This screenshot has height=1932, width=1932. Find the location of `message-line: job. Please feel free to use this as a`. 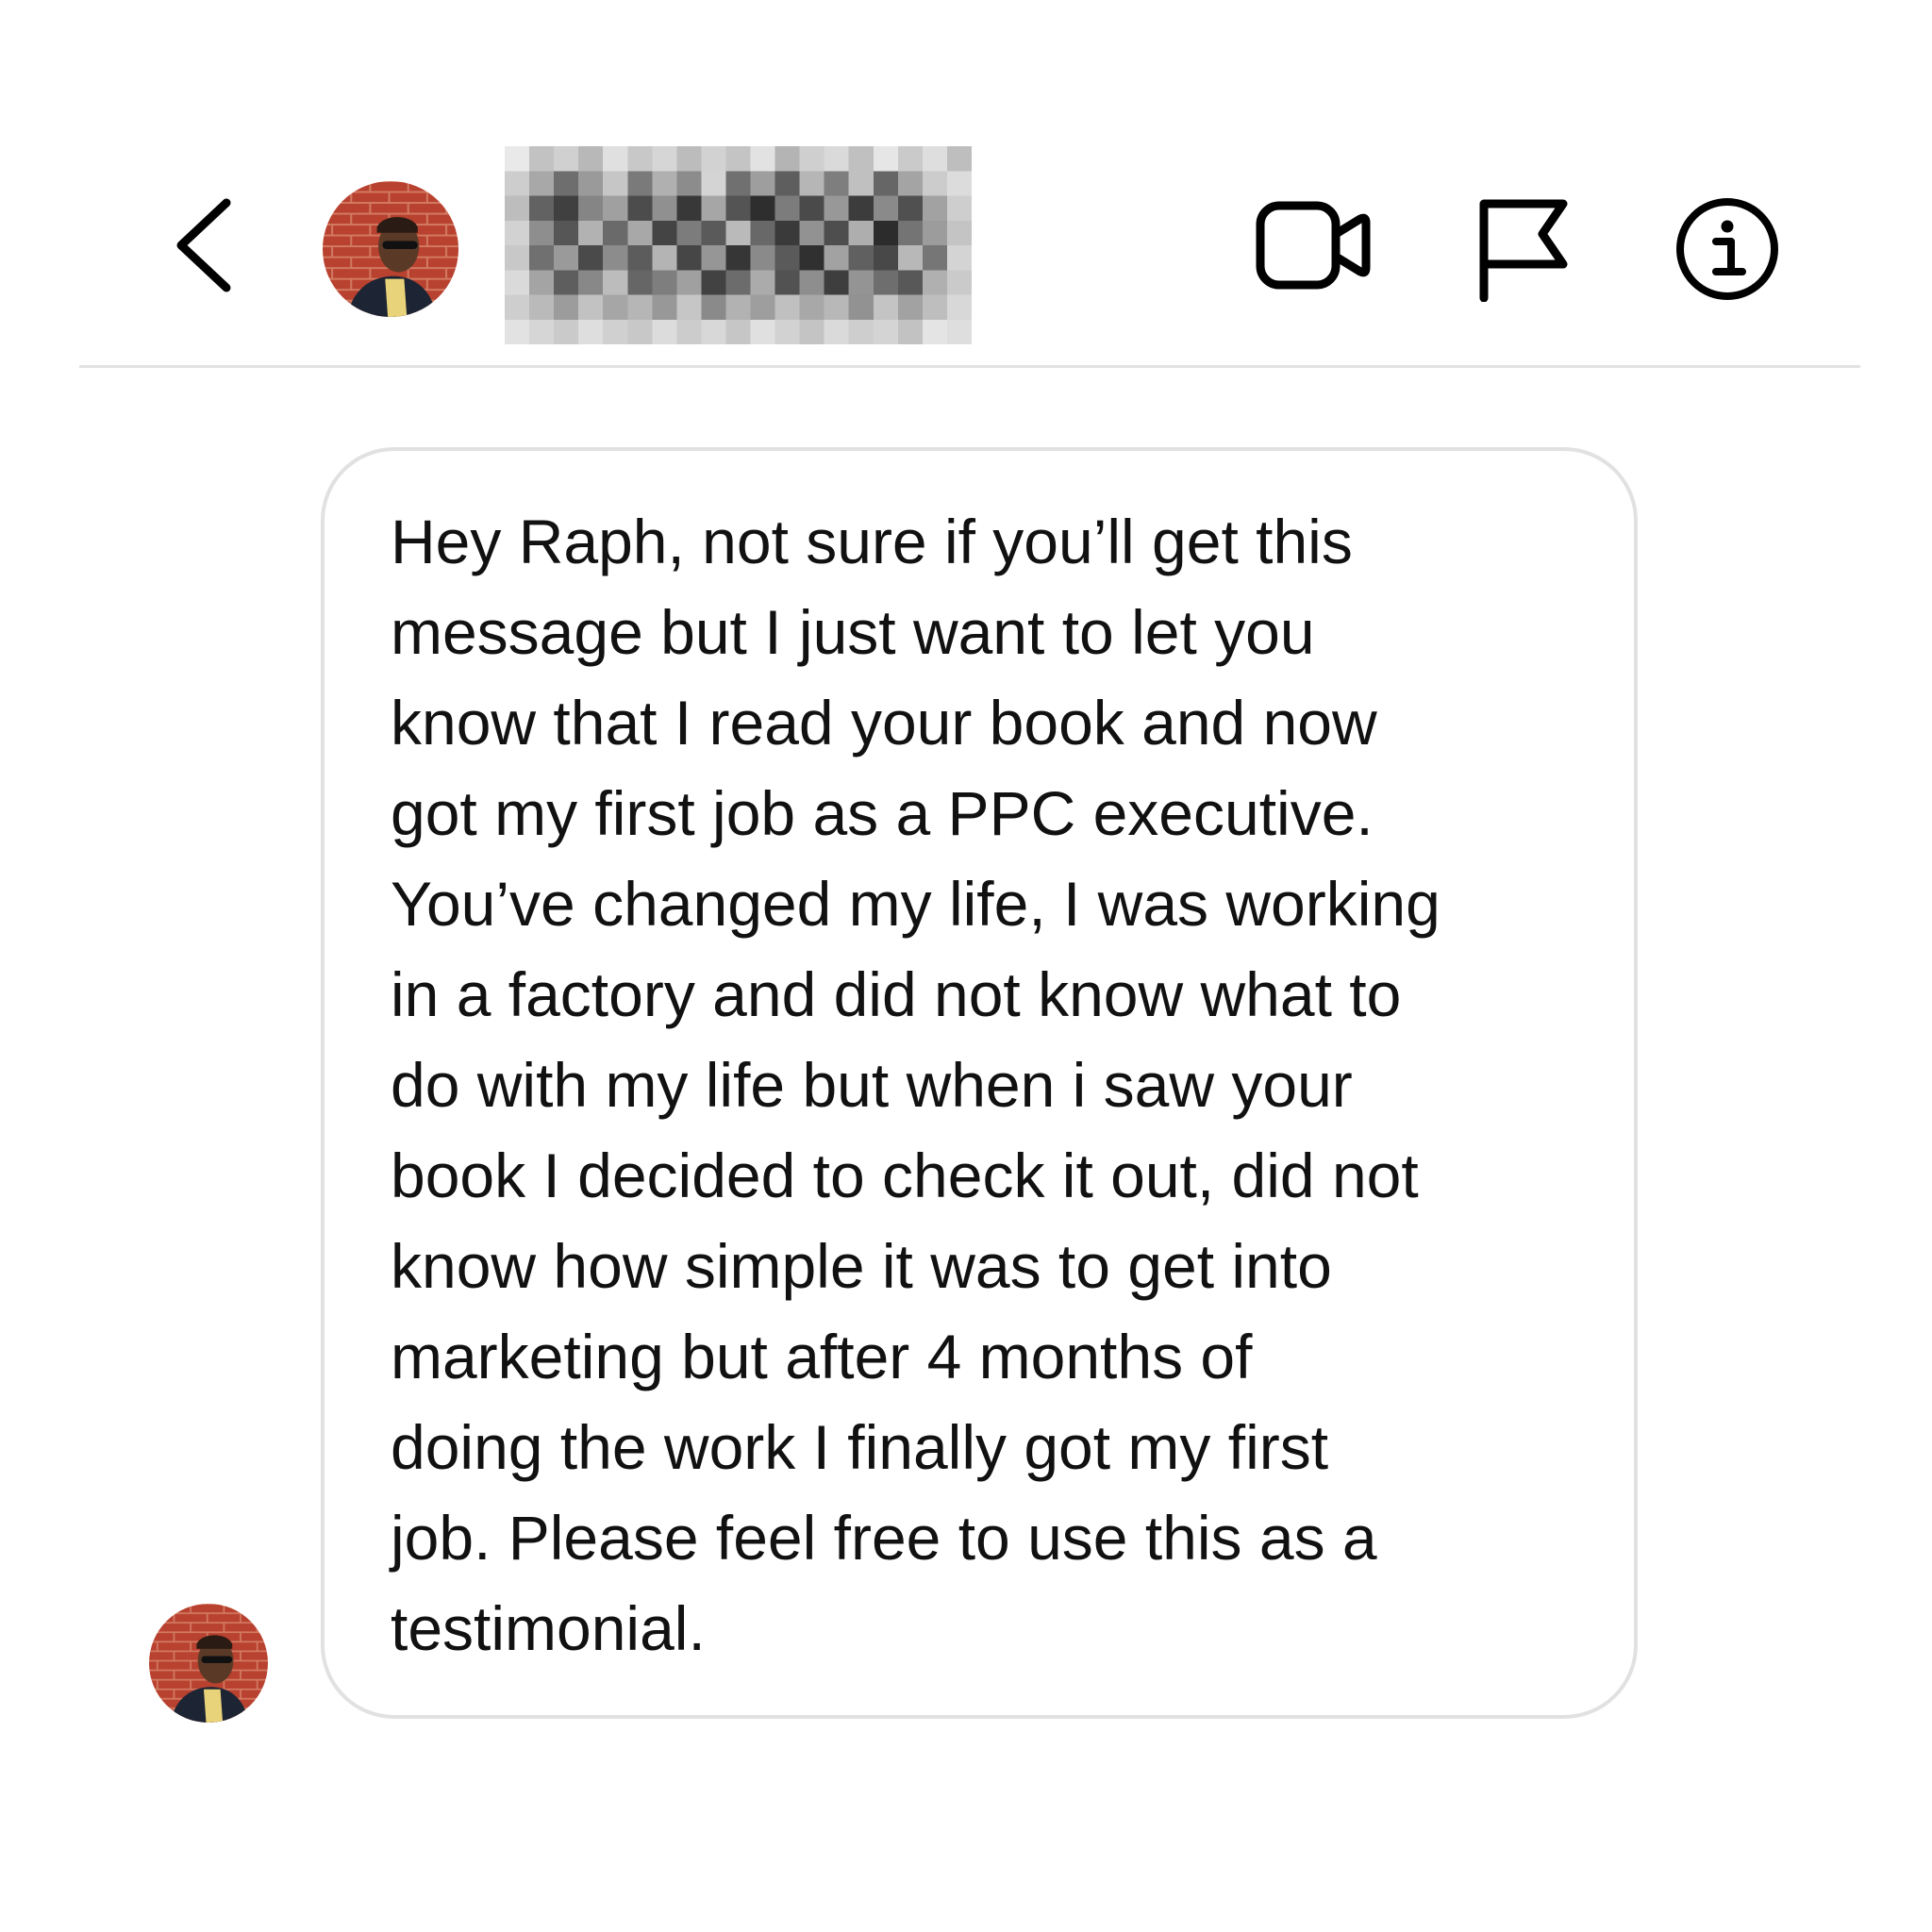

message-line: job. Please feel free to use this as a is located at coordinates (884, 1538).